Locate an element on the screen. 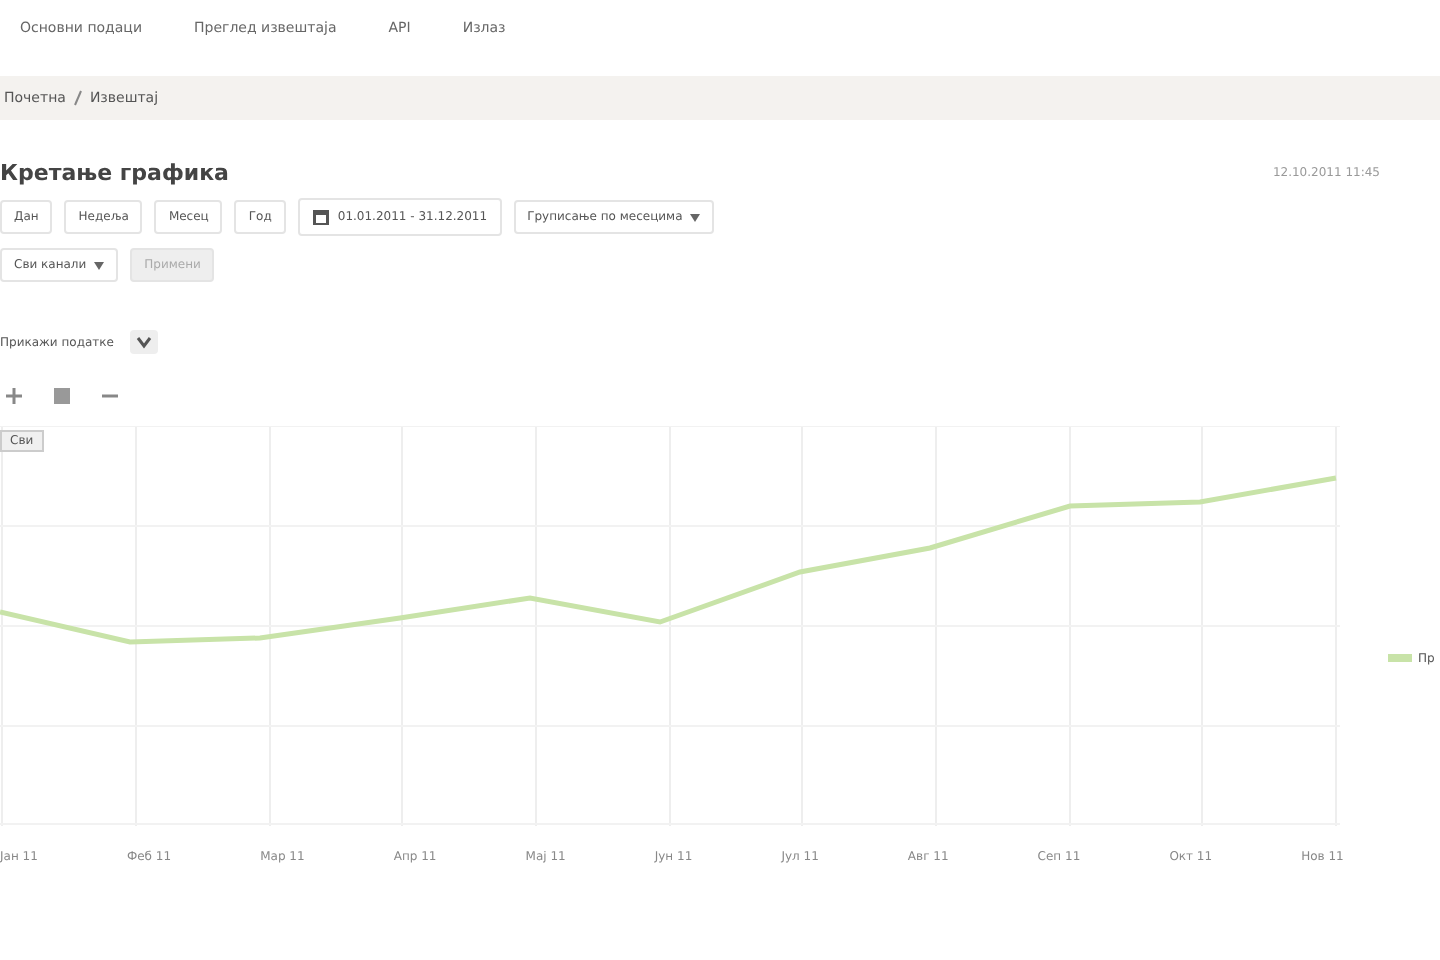  calendar-icon is located at coordinates (320, 217).